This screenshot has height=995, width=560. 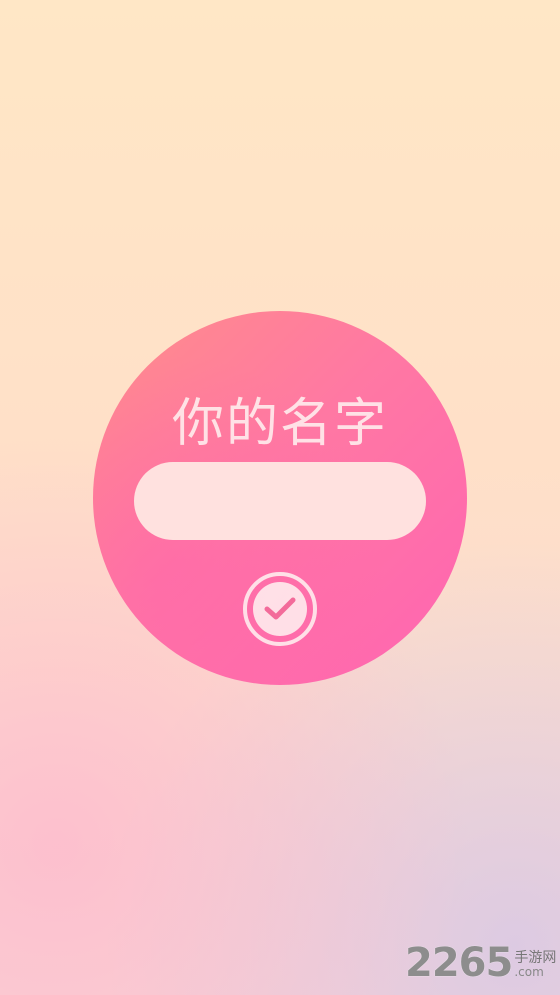 I want to click on confirm-button, so click(x=280, y=609).